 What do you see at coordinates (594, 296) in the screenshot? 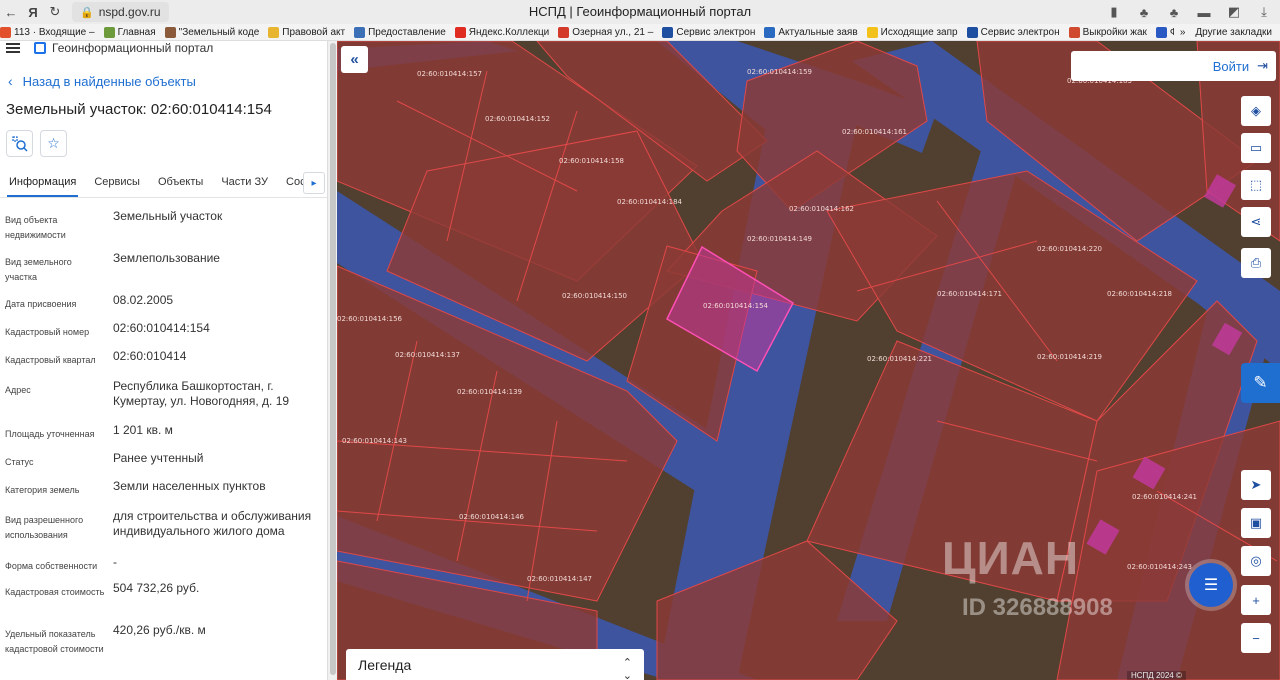
I see `parcel-label: 02:60:010414:150` at bounding box center [594, 296].